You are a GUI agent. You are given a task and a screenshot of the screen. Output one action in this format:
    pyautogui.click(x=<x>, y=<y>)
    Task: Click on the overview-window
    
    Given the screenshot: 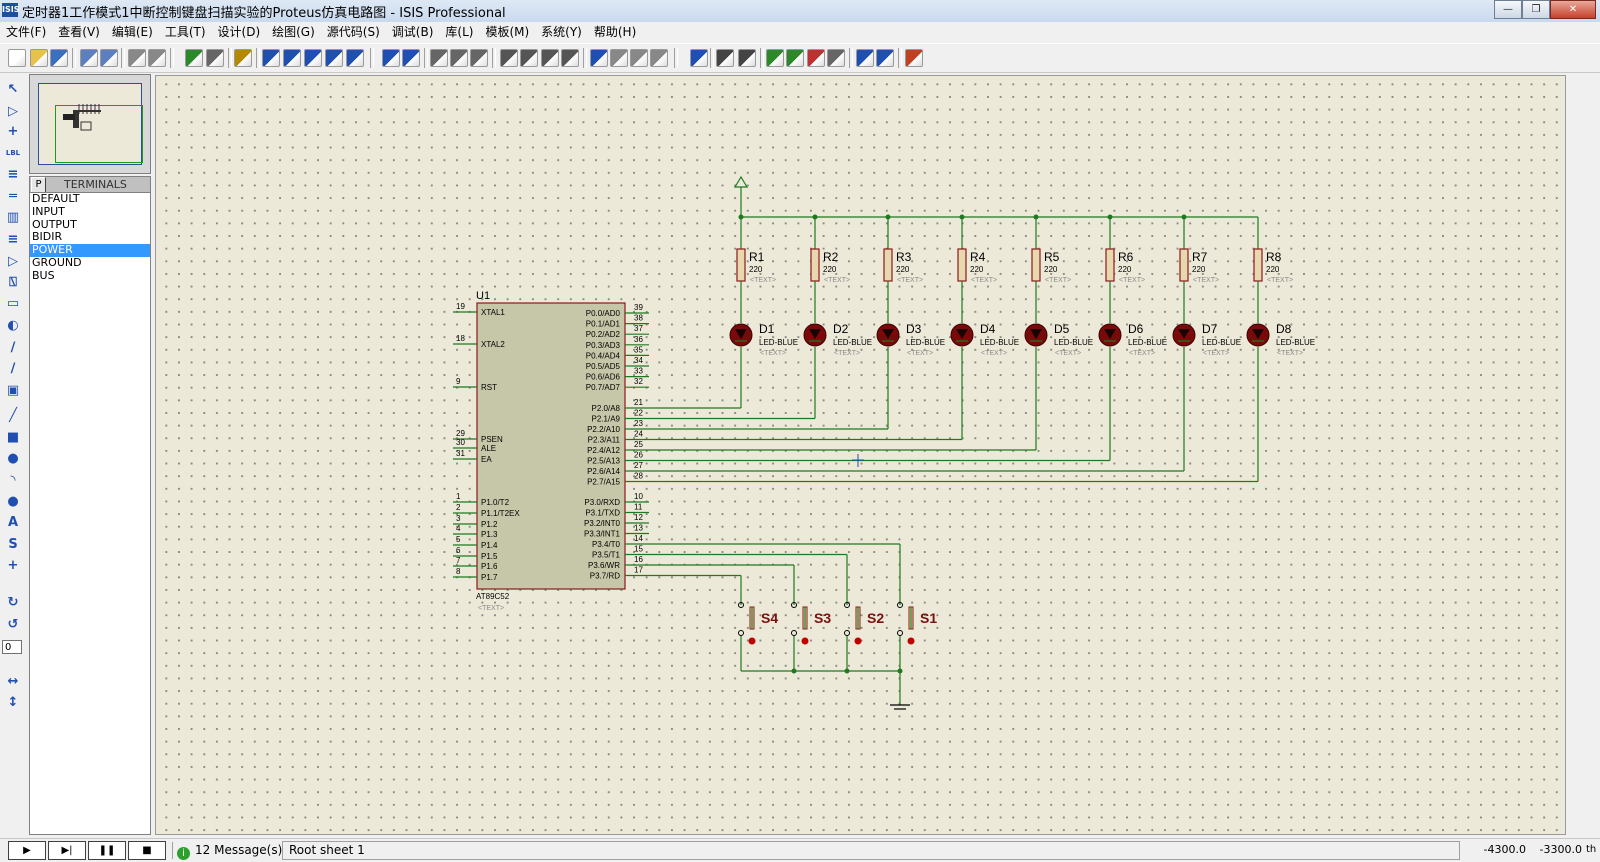 What is the action you would take?
    pyautogui.click(x=90, y=124)
    